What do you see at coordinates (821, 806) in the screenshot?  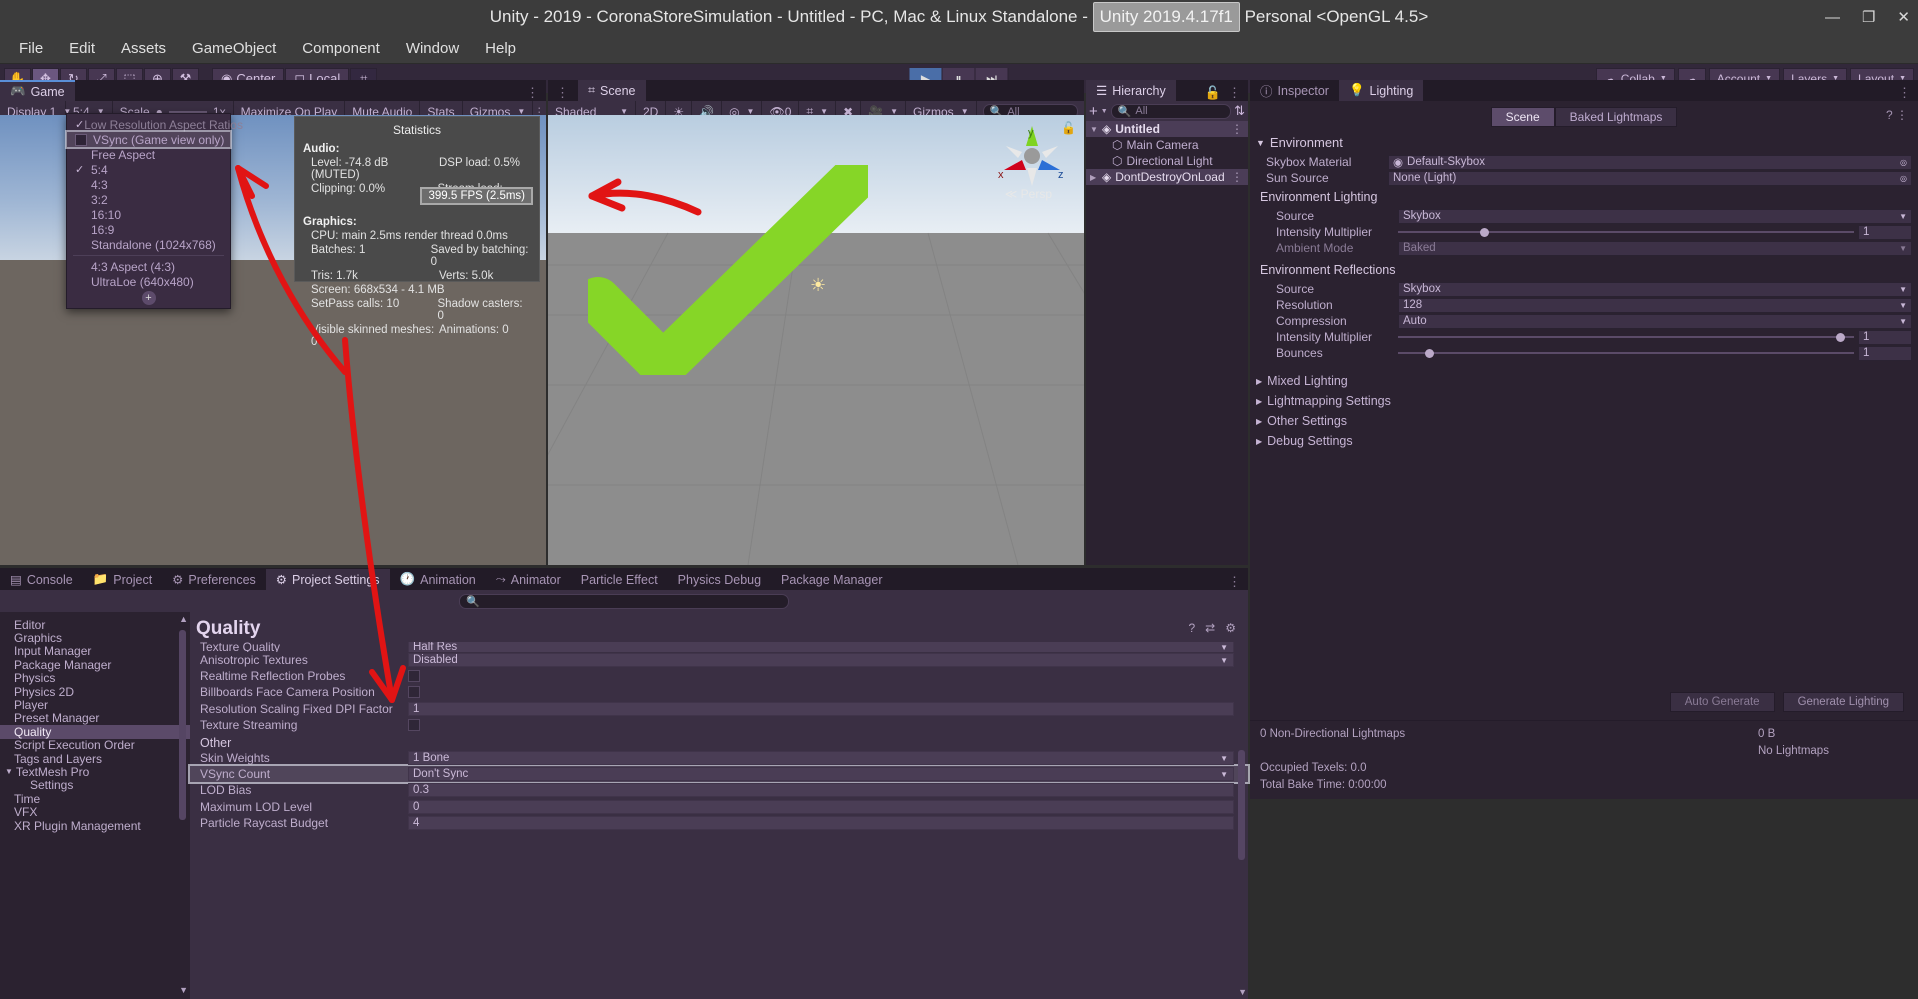 I see `maximum-lod-level-input: 0` at bounding box center [821, 806].